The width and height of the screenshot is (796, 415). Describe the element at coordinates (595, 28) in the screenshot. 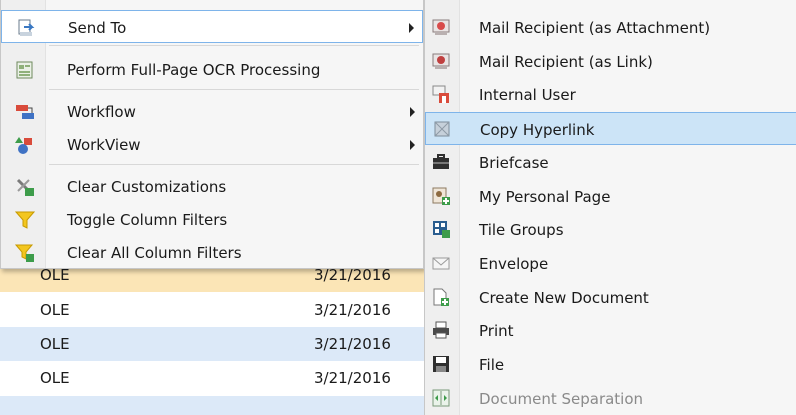

I see `submenu-item-label: Mail Recipient (as Attachment)` at that location.